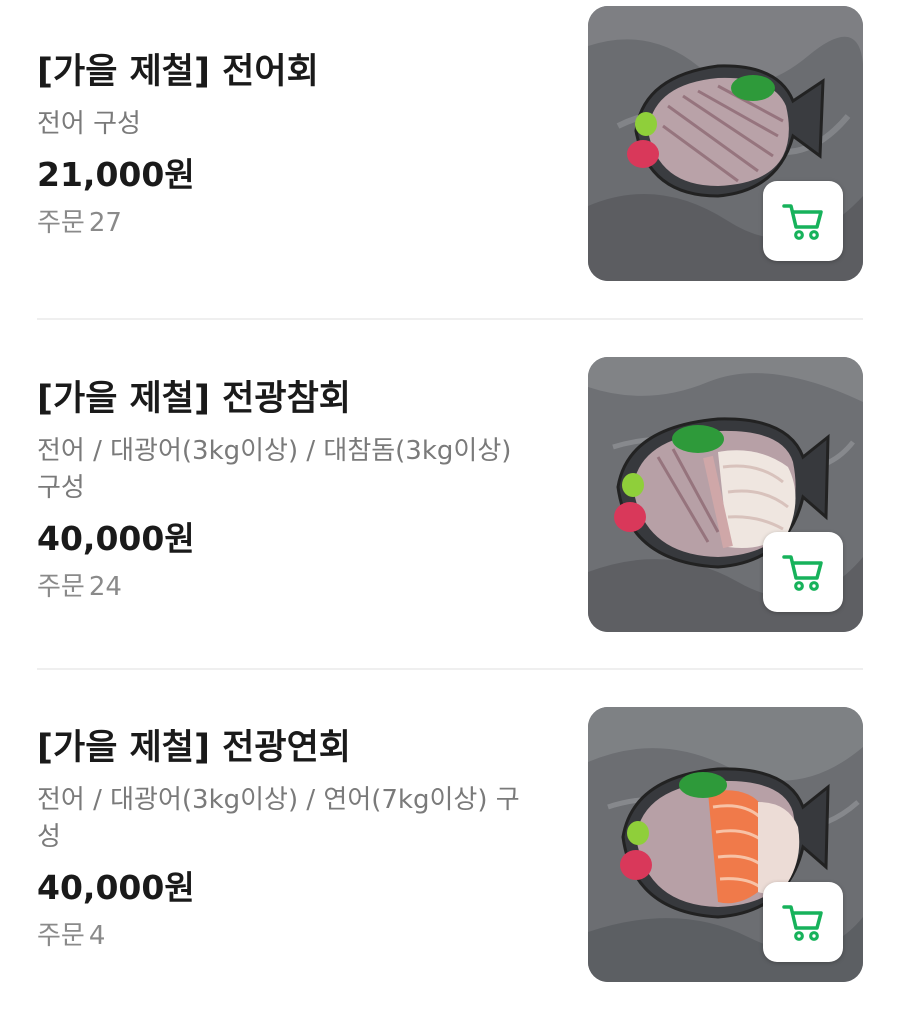 This screenshot has width=897, height=1013. Describe the element at coordinates (105, 587) in the screenshot. I see `orders-count: 24` at that location.